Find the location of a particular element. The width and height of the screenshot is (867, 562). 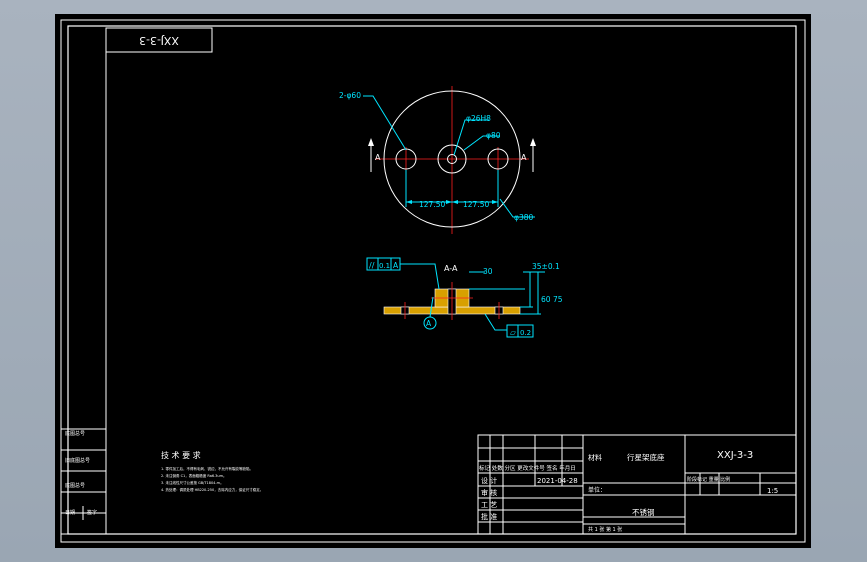

parallel-value: 0.1 is located at coordinates (384, 266).